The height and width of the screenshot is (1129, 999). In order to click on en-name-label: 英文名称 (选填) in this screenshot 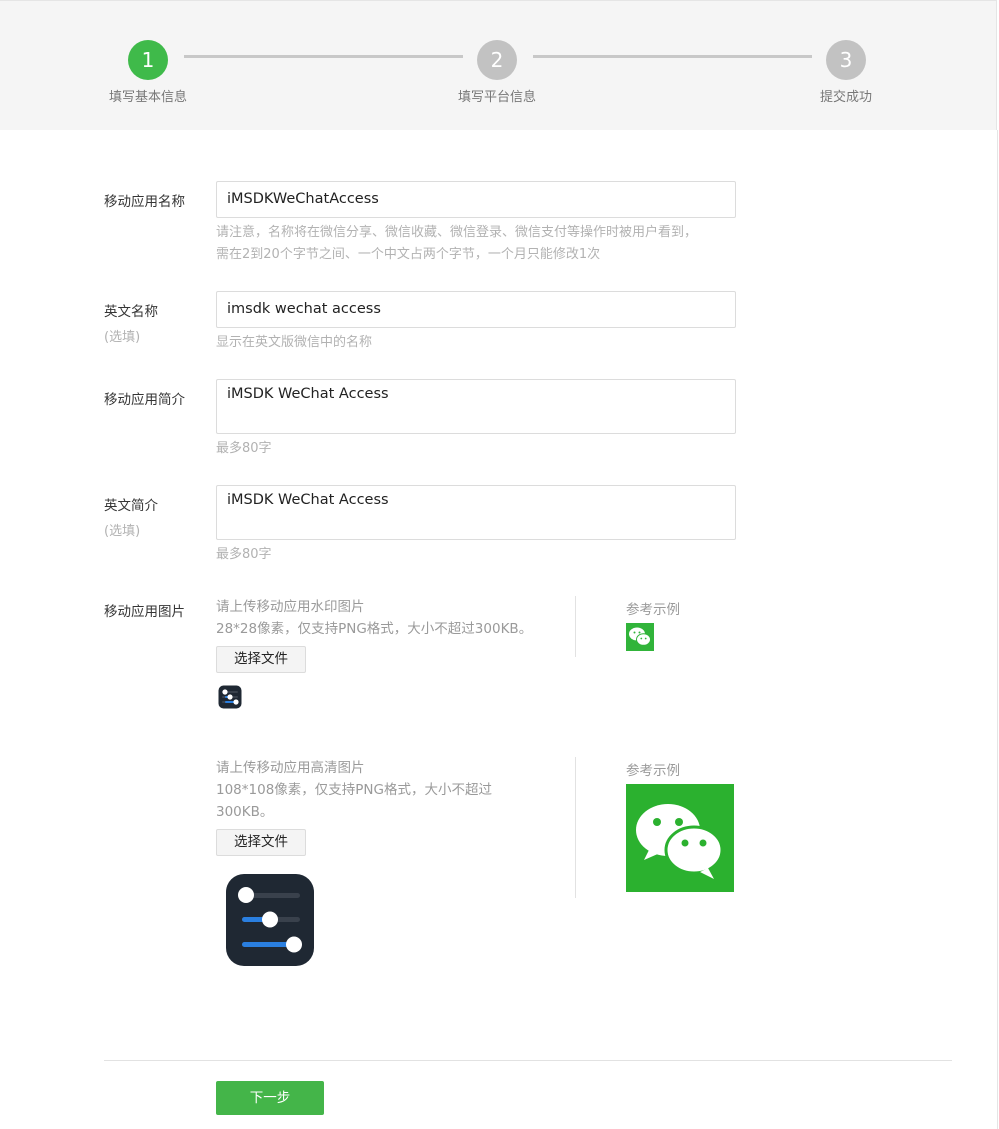, I will do `click(131, 322)`.